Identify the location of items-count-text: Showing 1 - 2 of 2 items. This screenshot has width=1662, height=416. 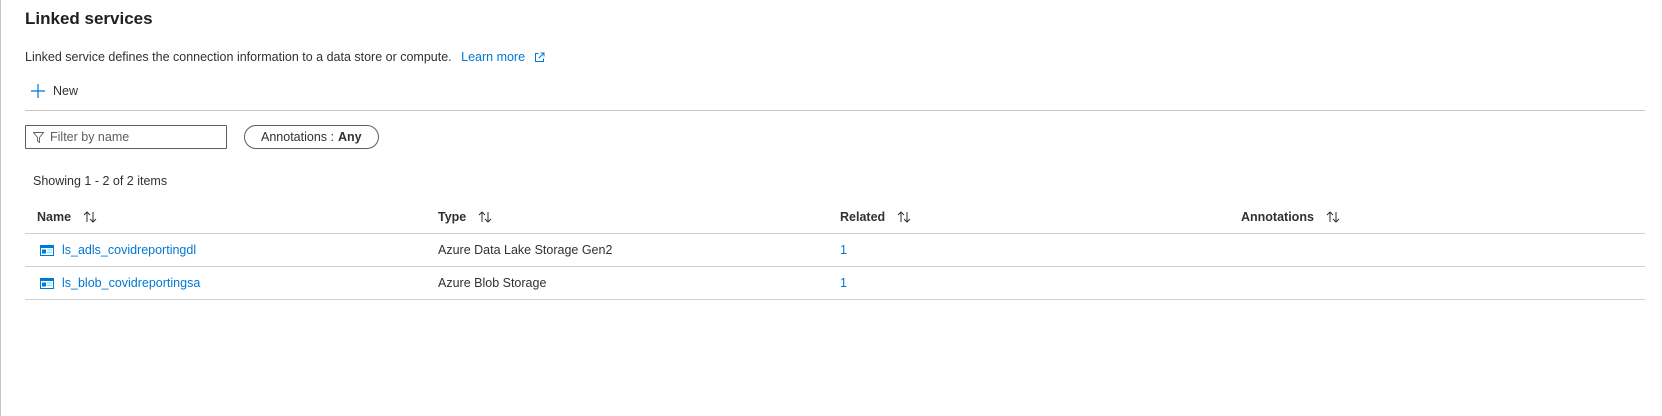
(100, 181).